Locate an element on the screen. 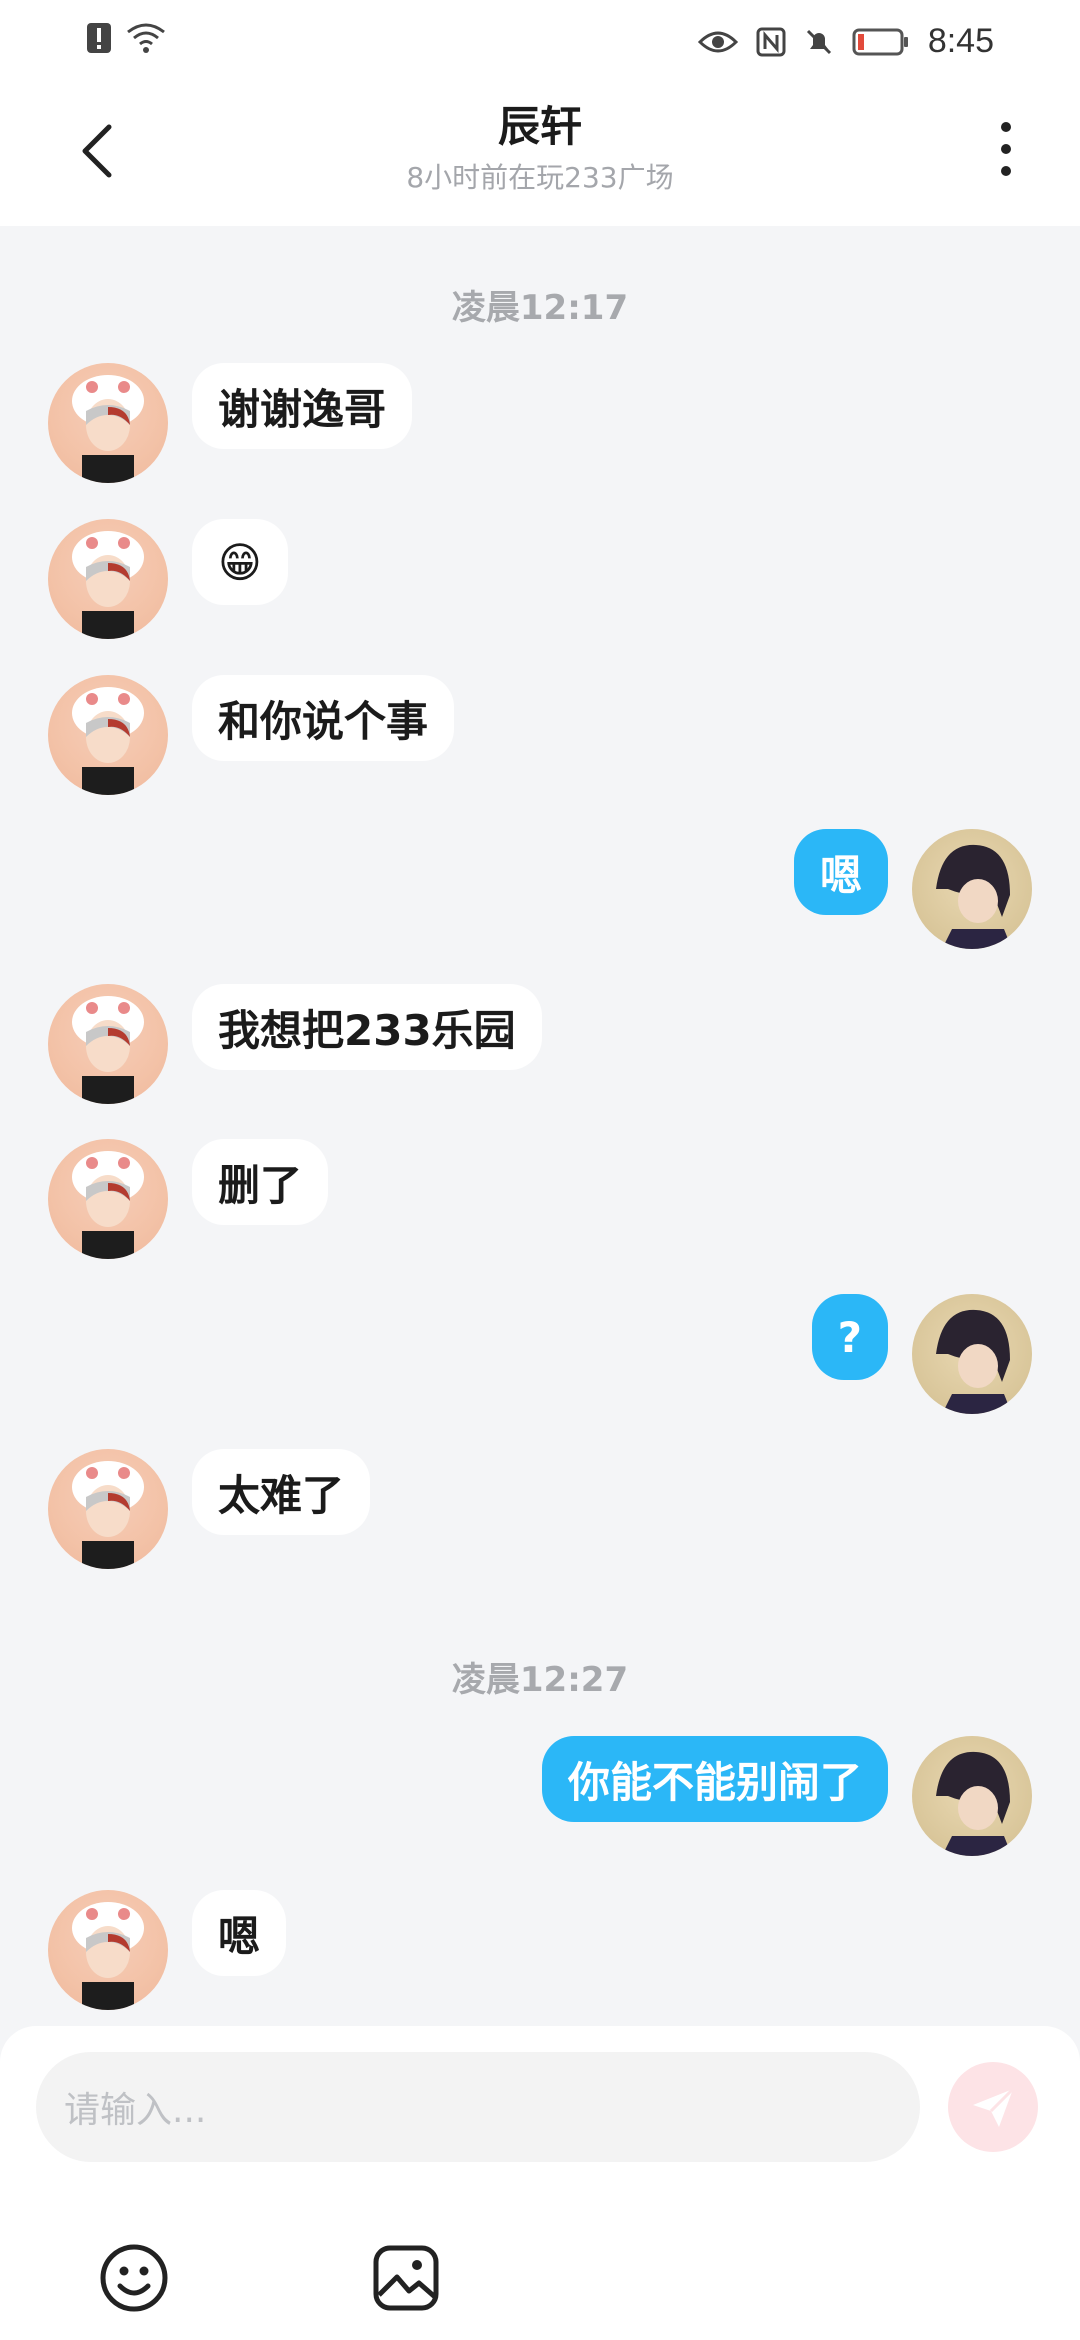 The image size is (1080, 2340). message-bubble: 删了 is located at coordinates (260, 1182).